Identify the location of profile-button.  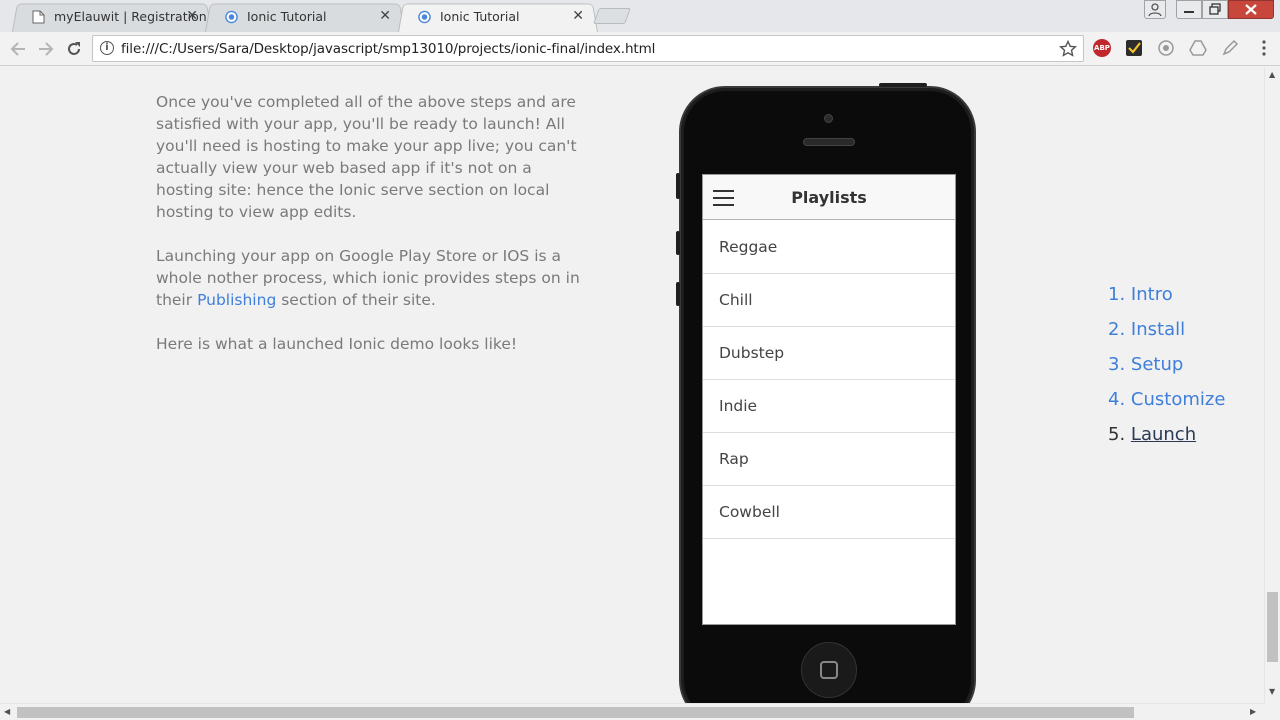
(1155, 9).